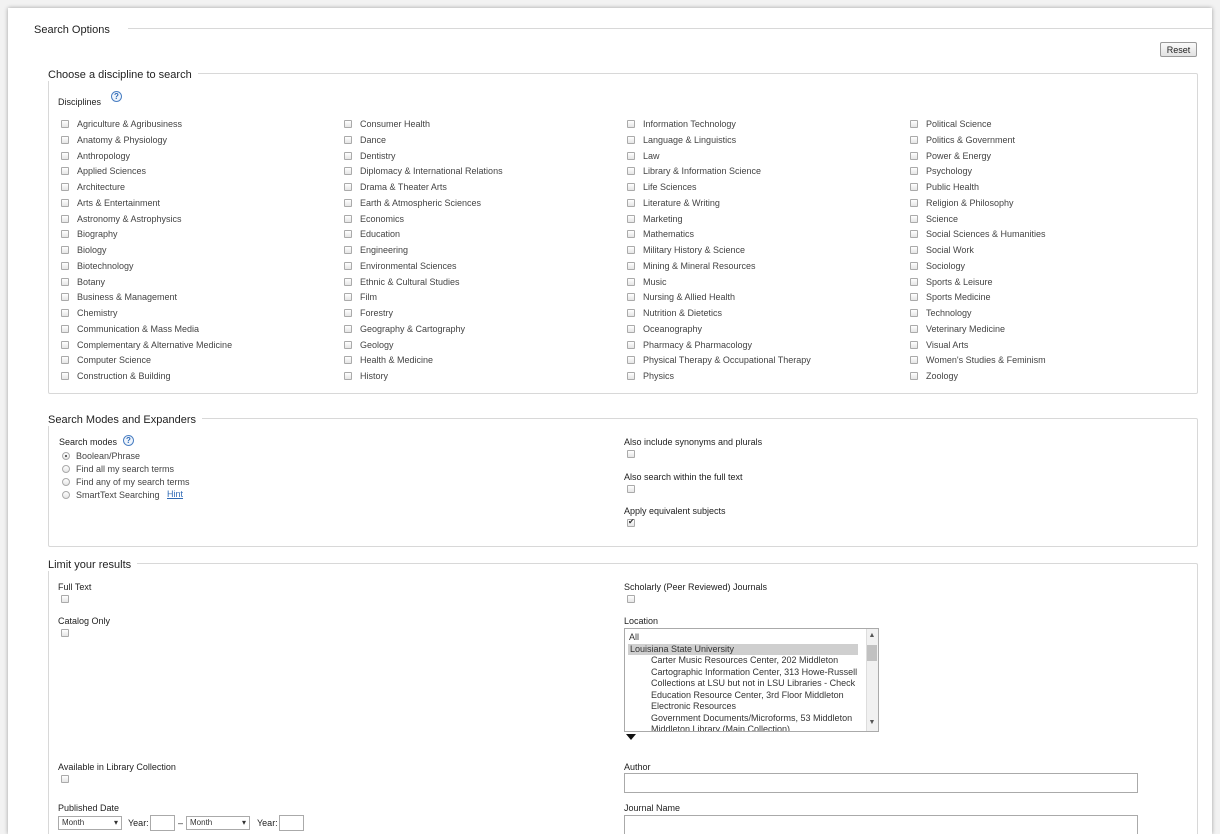 This screenshot has width=1220, height=834. Describe the element at coordinates (631, 522) in the screenshot. I see `expander-equivalent-checkbox` at that location.